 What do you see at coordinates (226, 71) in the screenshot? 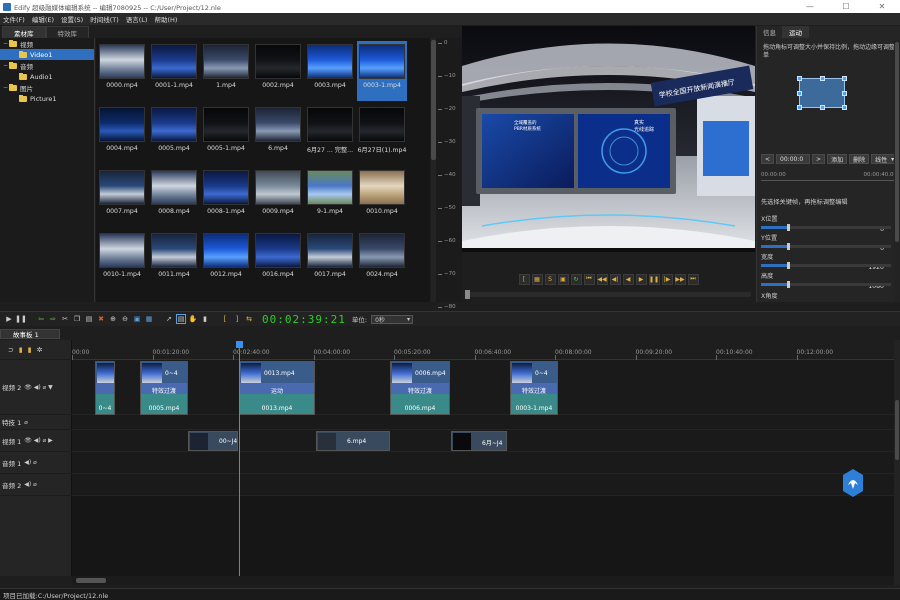
I see `media-item: 1.mp4` at bounding box center [226, 71].